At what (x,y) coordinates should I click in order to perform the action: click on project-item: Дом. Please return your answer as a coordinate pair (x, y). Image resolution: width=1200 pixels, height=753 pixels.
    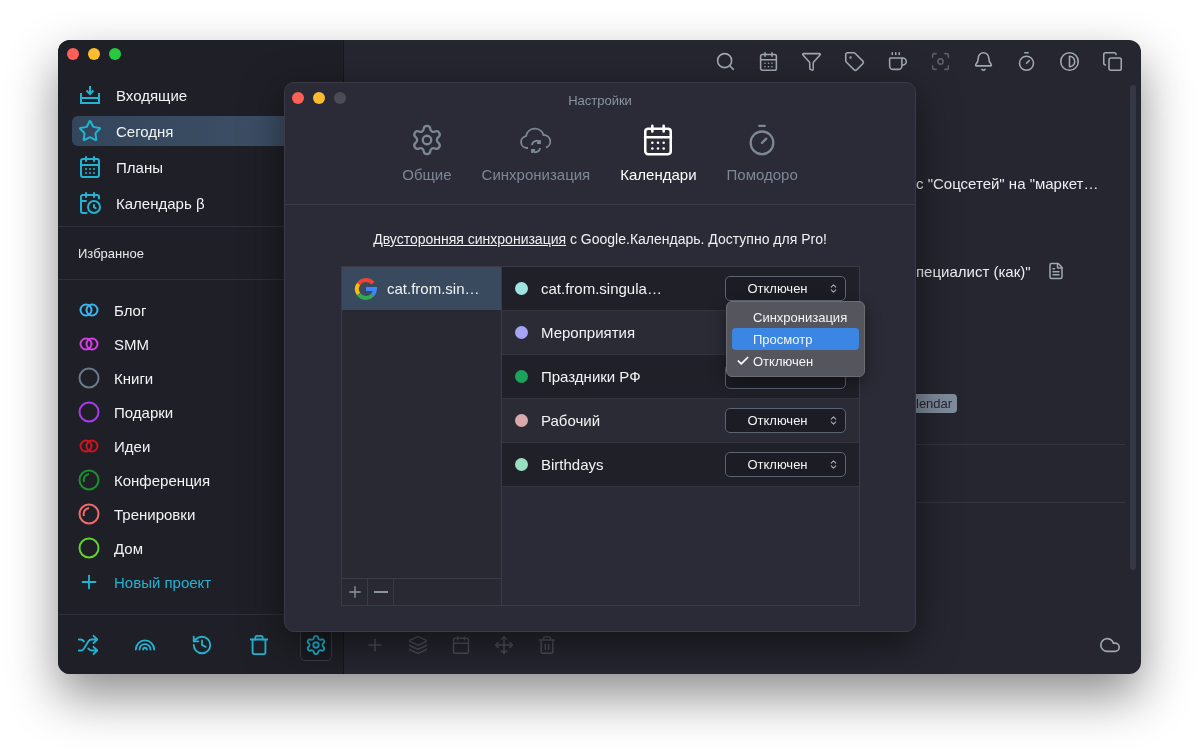
    Looking at the image, I should click on (210, 548).